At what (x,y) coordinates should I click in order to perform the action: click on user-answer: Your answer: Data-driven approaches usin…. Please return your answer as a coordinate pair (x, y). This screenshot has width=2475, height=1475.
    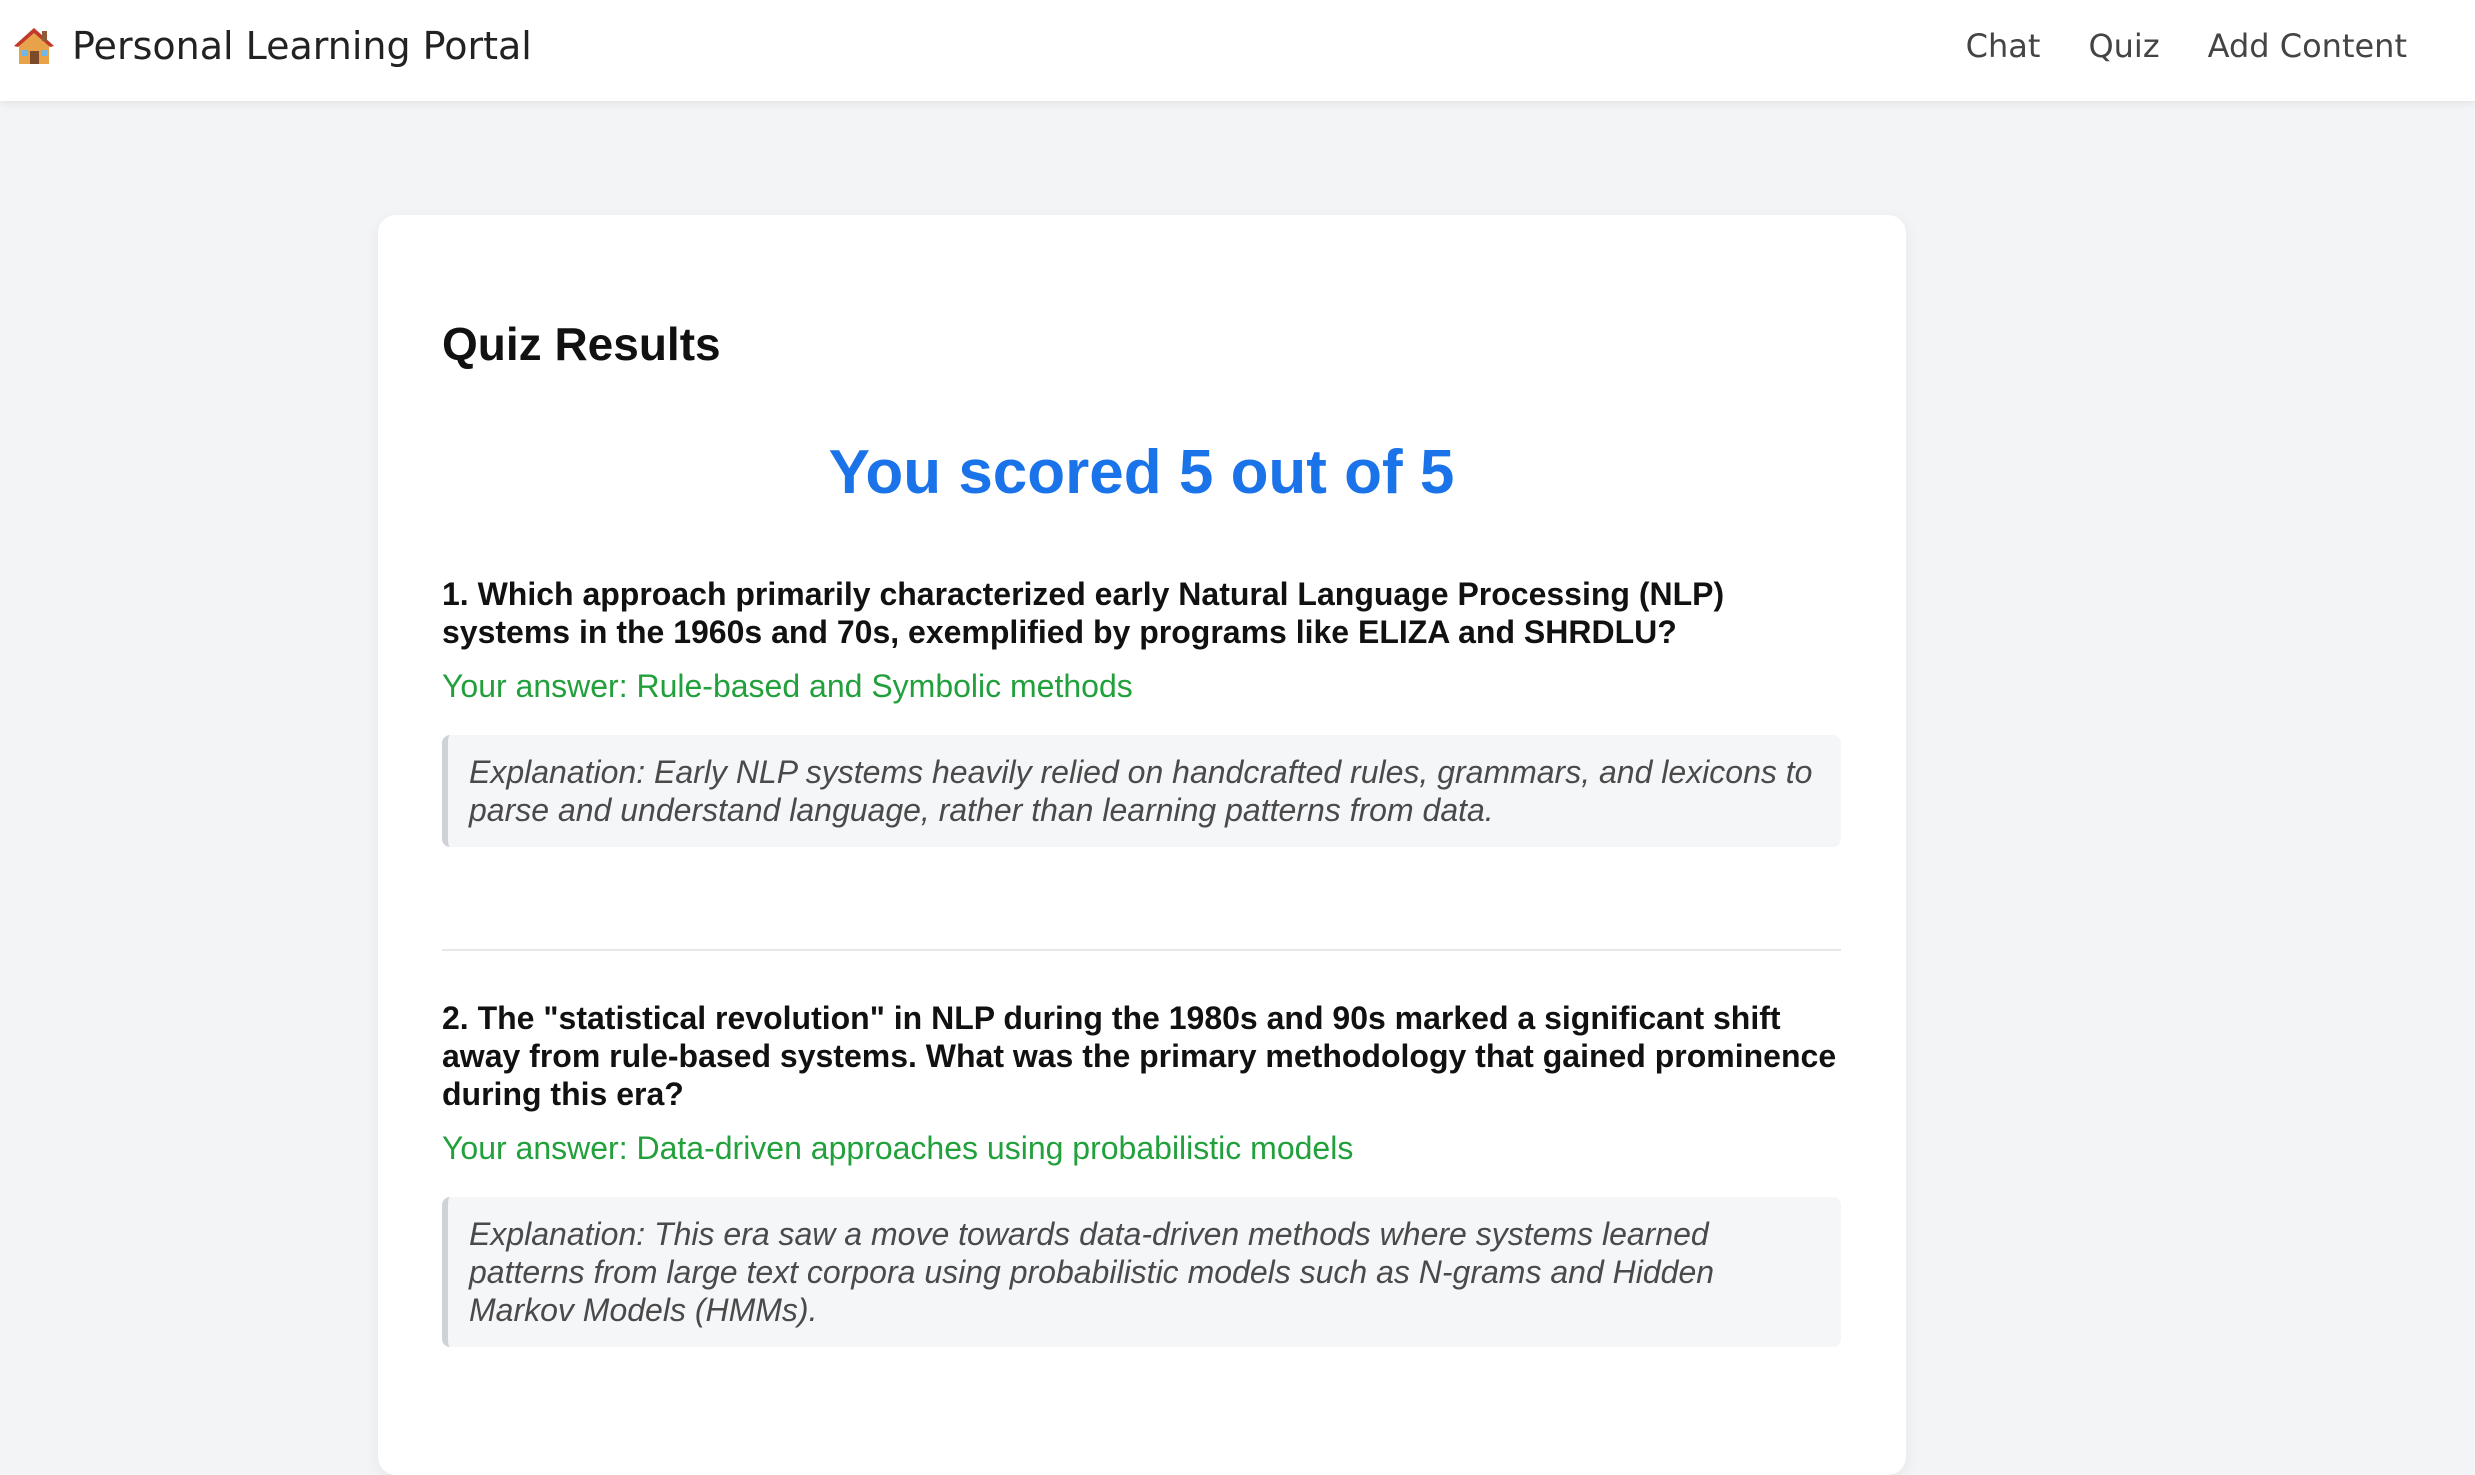
    Looking at the image, I should click on (898, 1148).